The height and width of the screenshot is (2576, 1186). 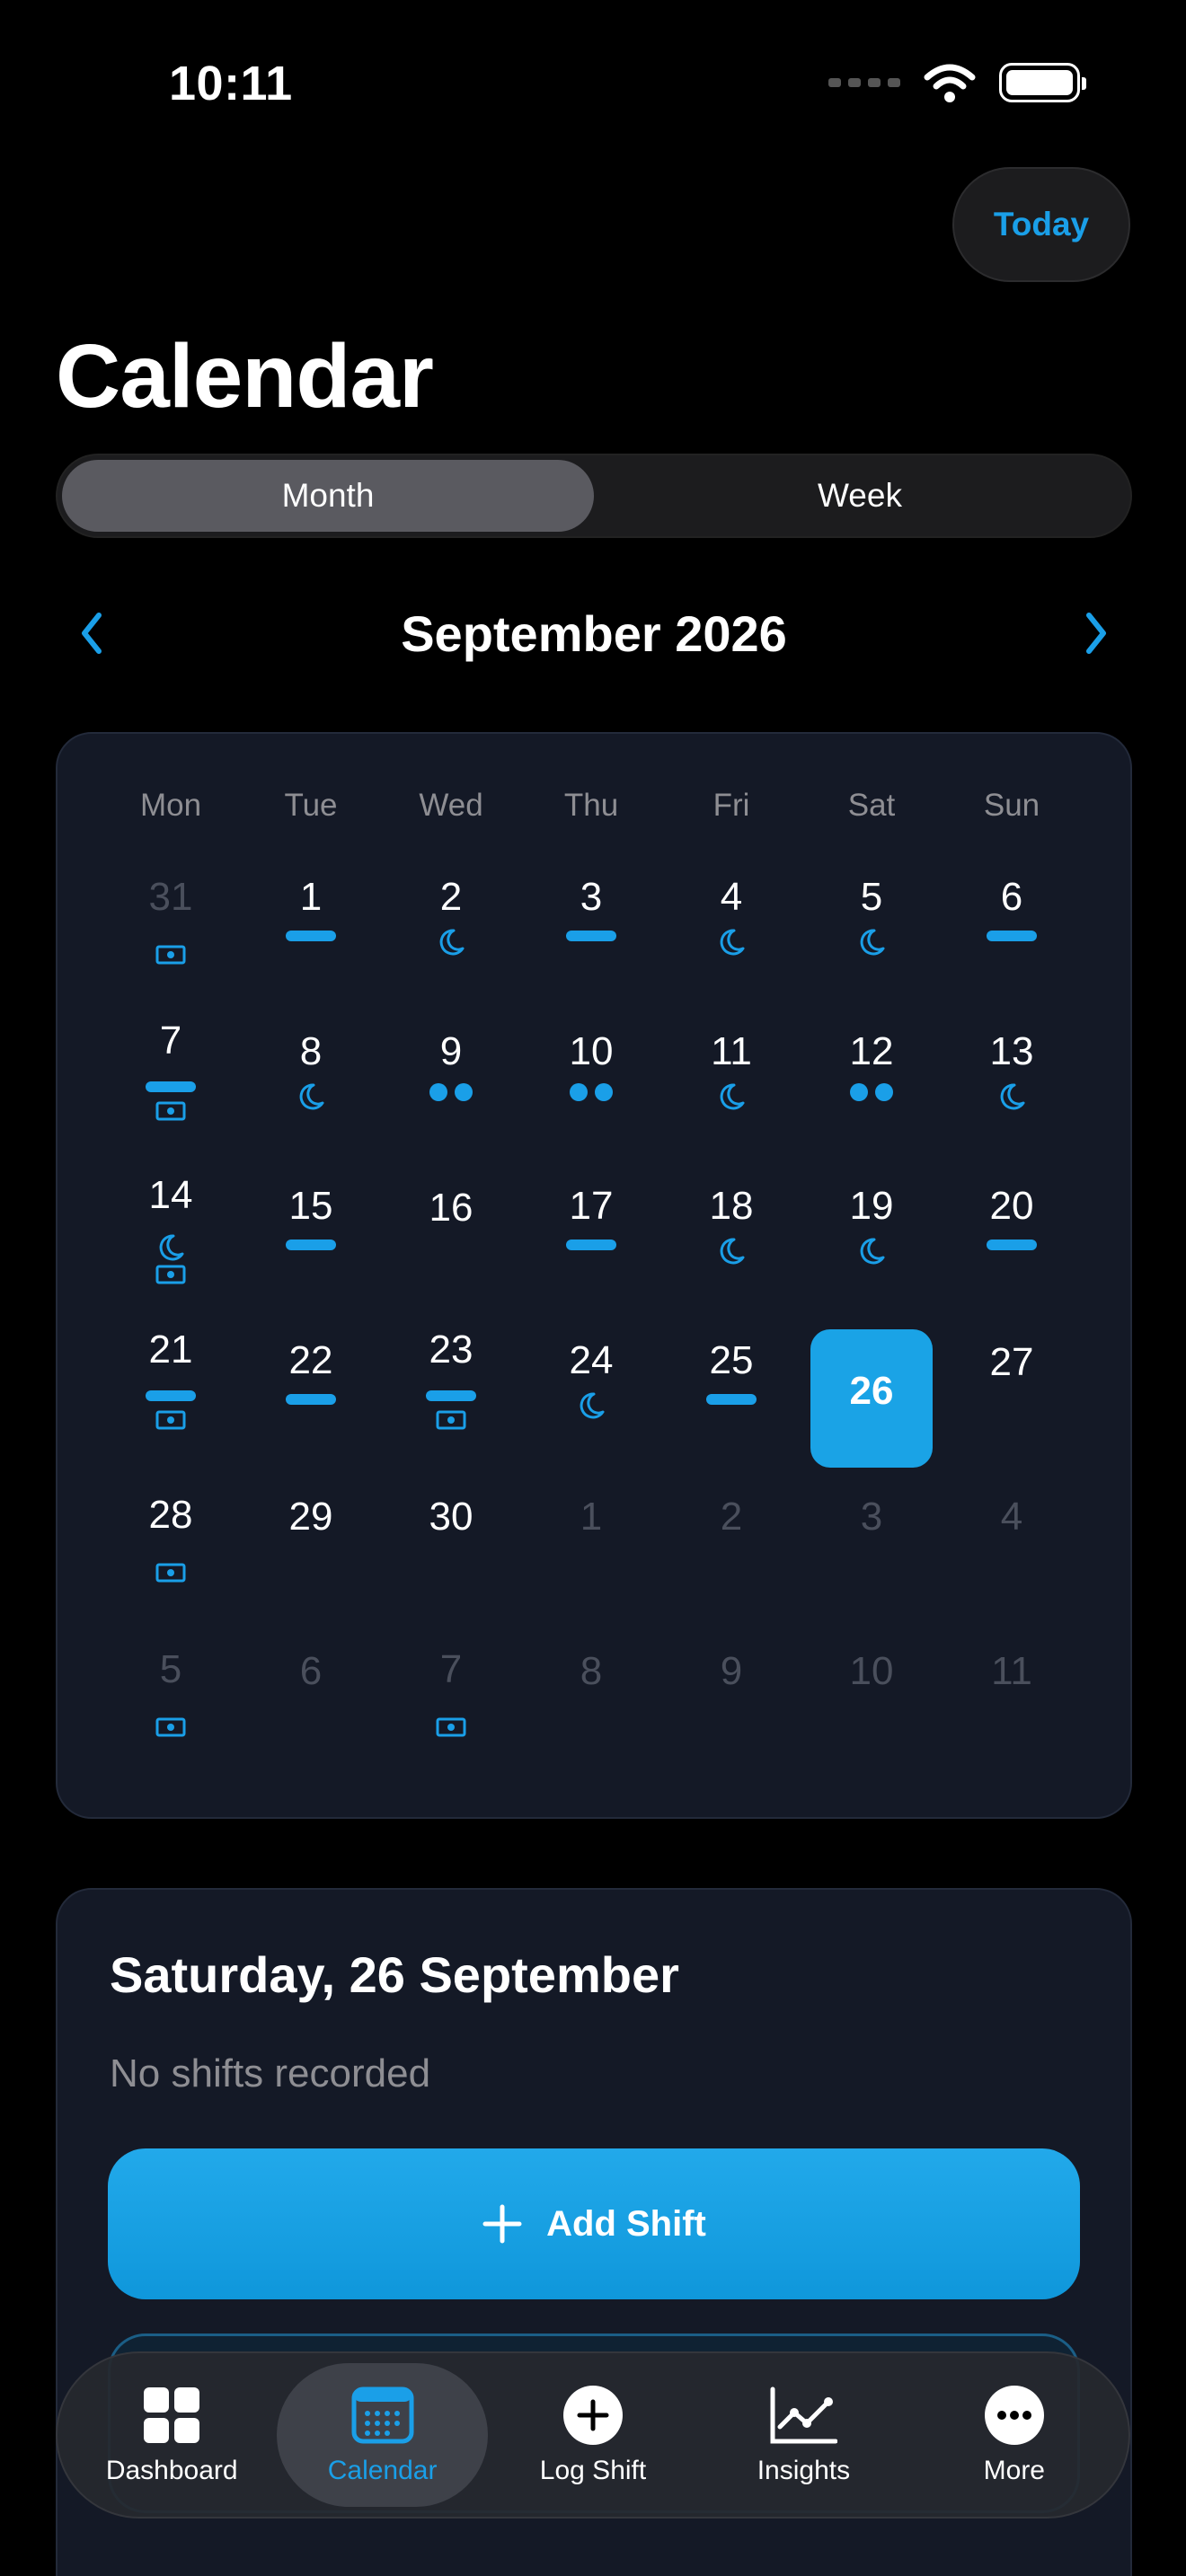 What do you see at coordinates (591, 806) in the screenshot?
I see `weekday-header: Mon Tue Wed Thu Fri Sat Sun` at bounding box center [591, 806].